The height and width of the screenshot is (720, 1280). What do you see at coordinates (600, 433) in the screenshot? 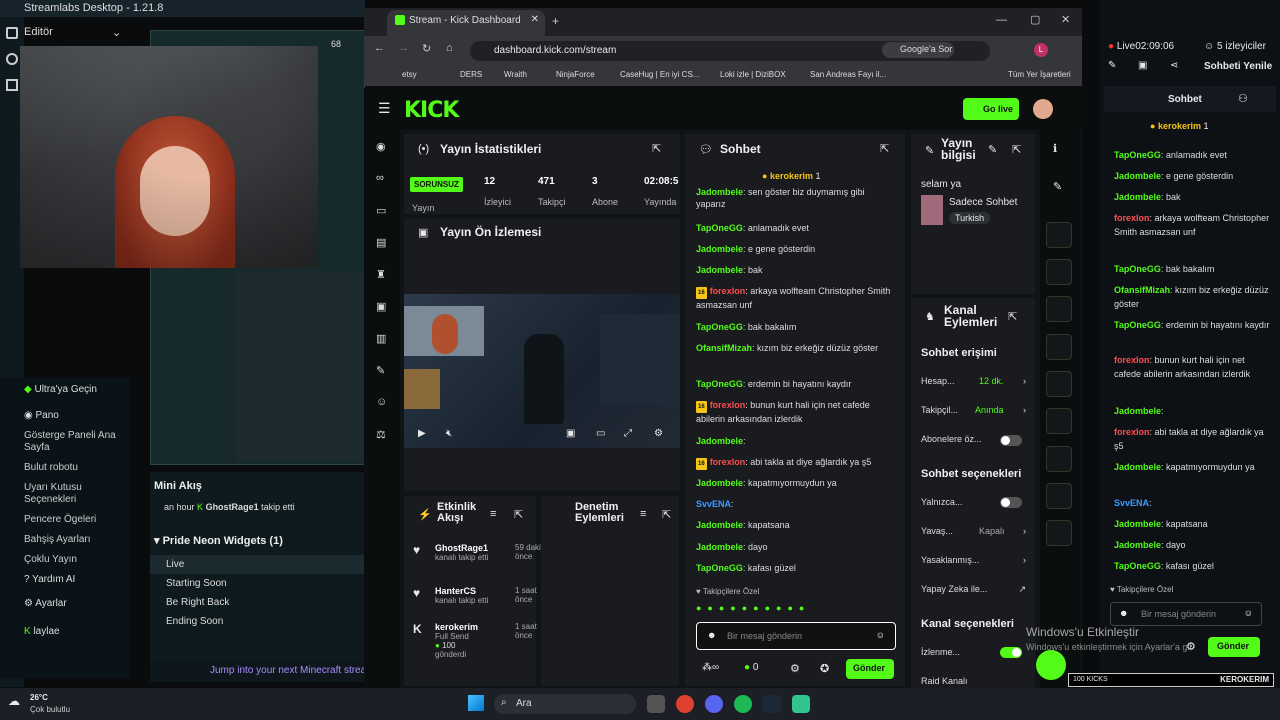
I see `theater-icon: ▭` at bounding box center [600, 433].